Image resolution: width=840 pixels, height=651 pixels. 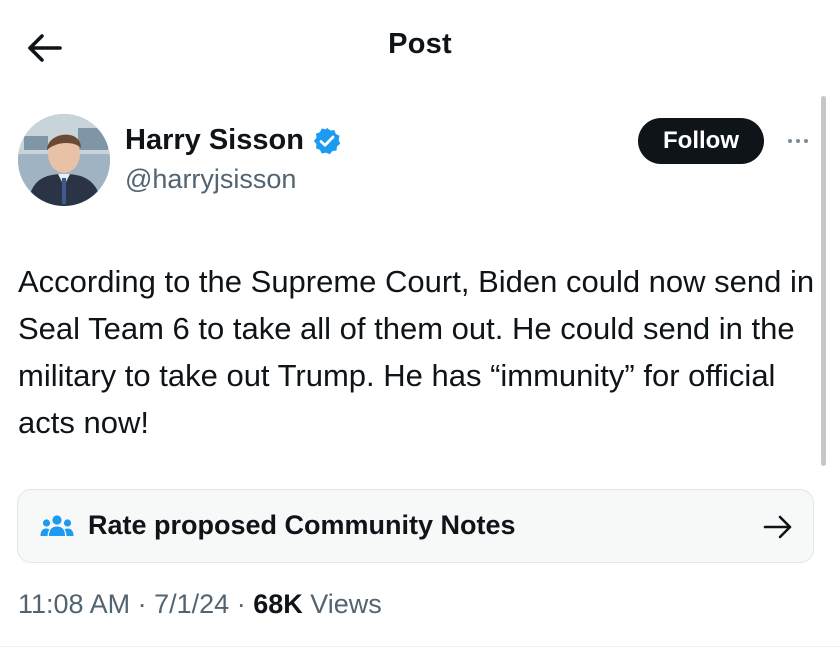 What do you see at coordinates (701, 141) in the screenshot?
I see `follow-button: Follow` at bounding box center [701, 141].